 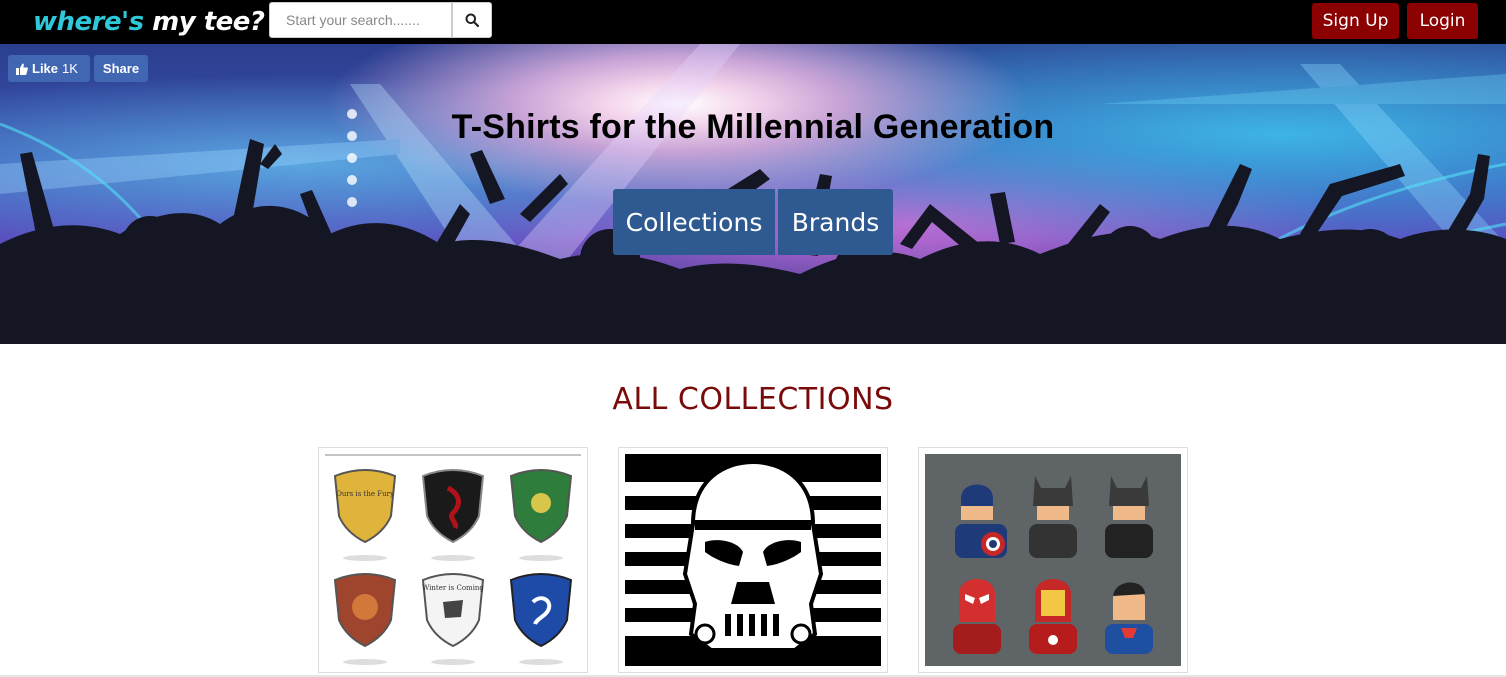 I want to click on top-navbar: where's my tee? Sign Up Login, so click(x=753, y=22).